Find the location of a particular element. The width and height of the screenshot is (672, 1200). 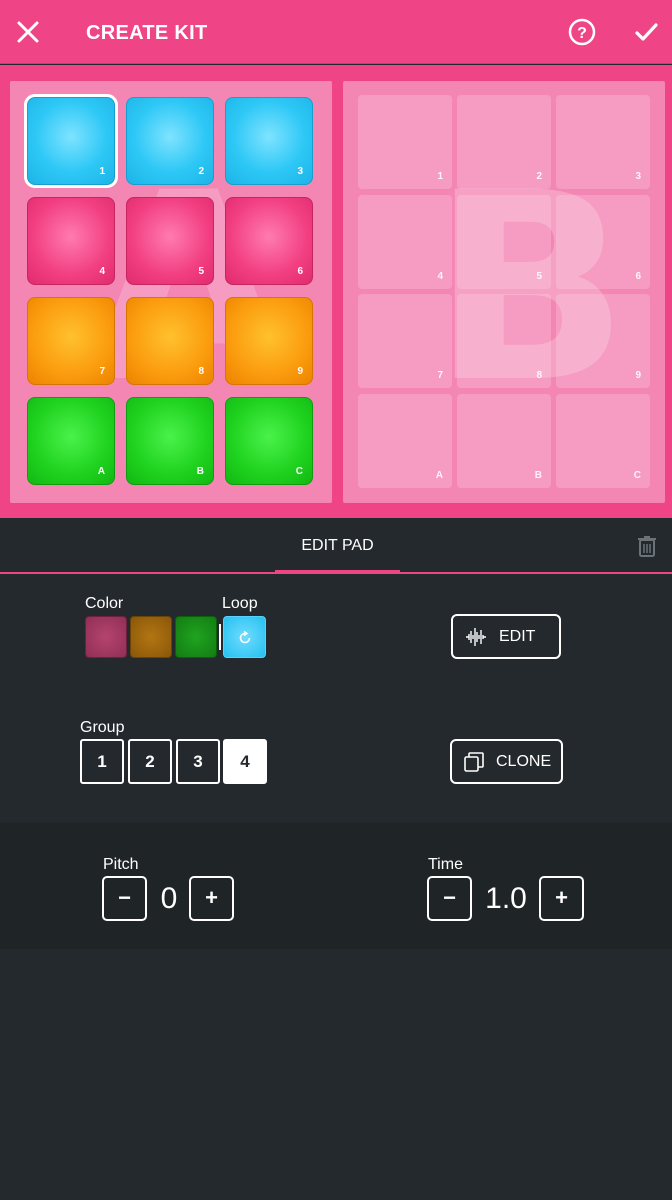

loop-toggle-button is located at coordinates (244, 637).